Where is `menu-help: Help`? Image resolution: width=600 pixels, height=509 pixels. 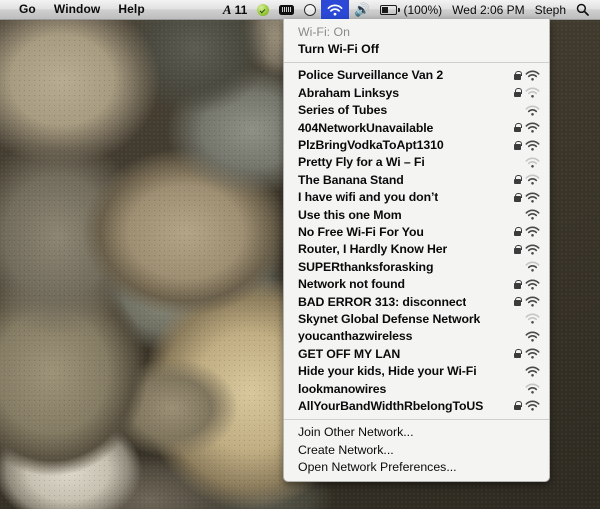
menu-help: Help is located at coordinates (131, 9).